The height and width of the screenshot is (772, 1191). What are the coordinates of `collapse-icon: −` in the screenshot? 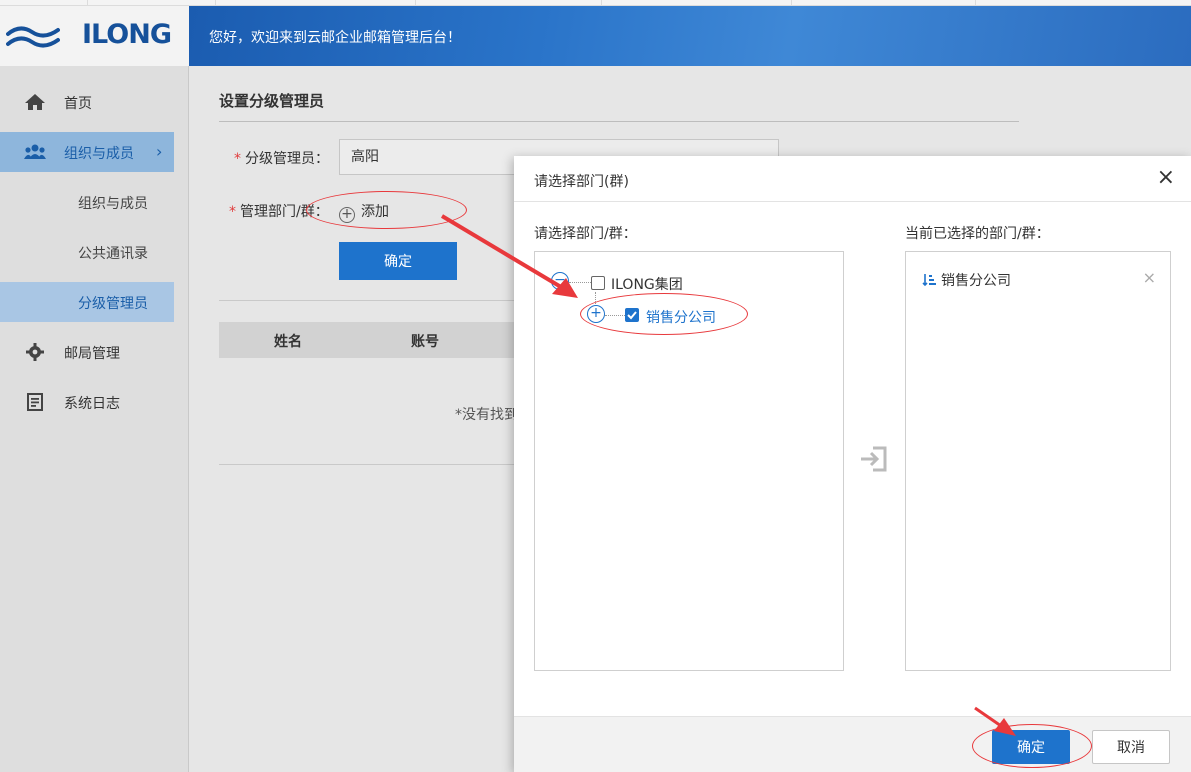 It's located at (560, 281).